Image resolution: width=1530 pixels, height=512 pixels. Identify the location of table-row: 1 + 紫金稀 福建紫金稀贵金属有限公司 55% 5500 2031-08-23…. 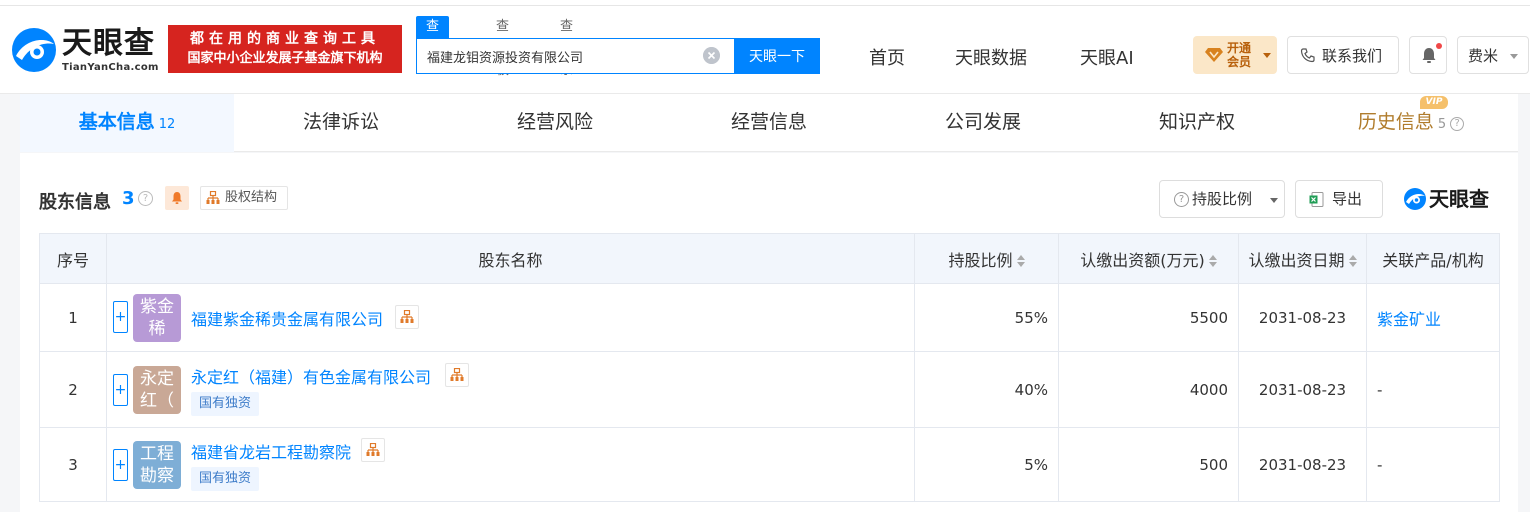
(769, 317).